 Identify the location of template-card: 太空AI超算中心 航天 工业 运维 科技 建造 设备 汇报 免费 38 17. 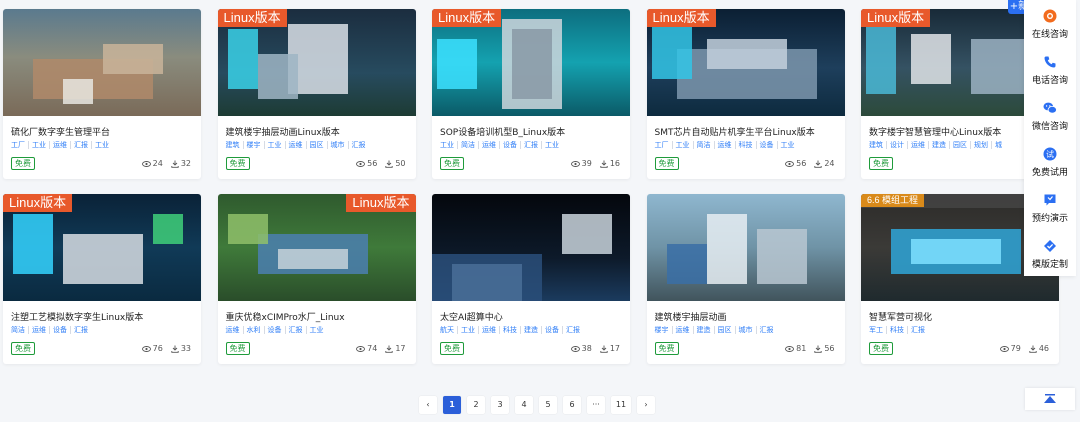
(531, 279).